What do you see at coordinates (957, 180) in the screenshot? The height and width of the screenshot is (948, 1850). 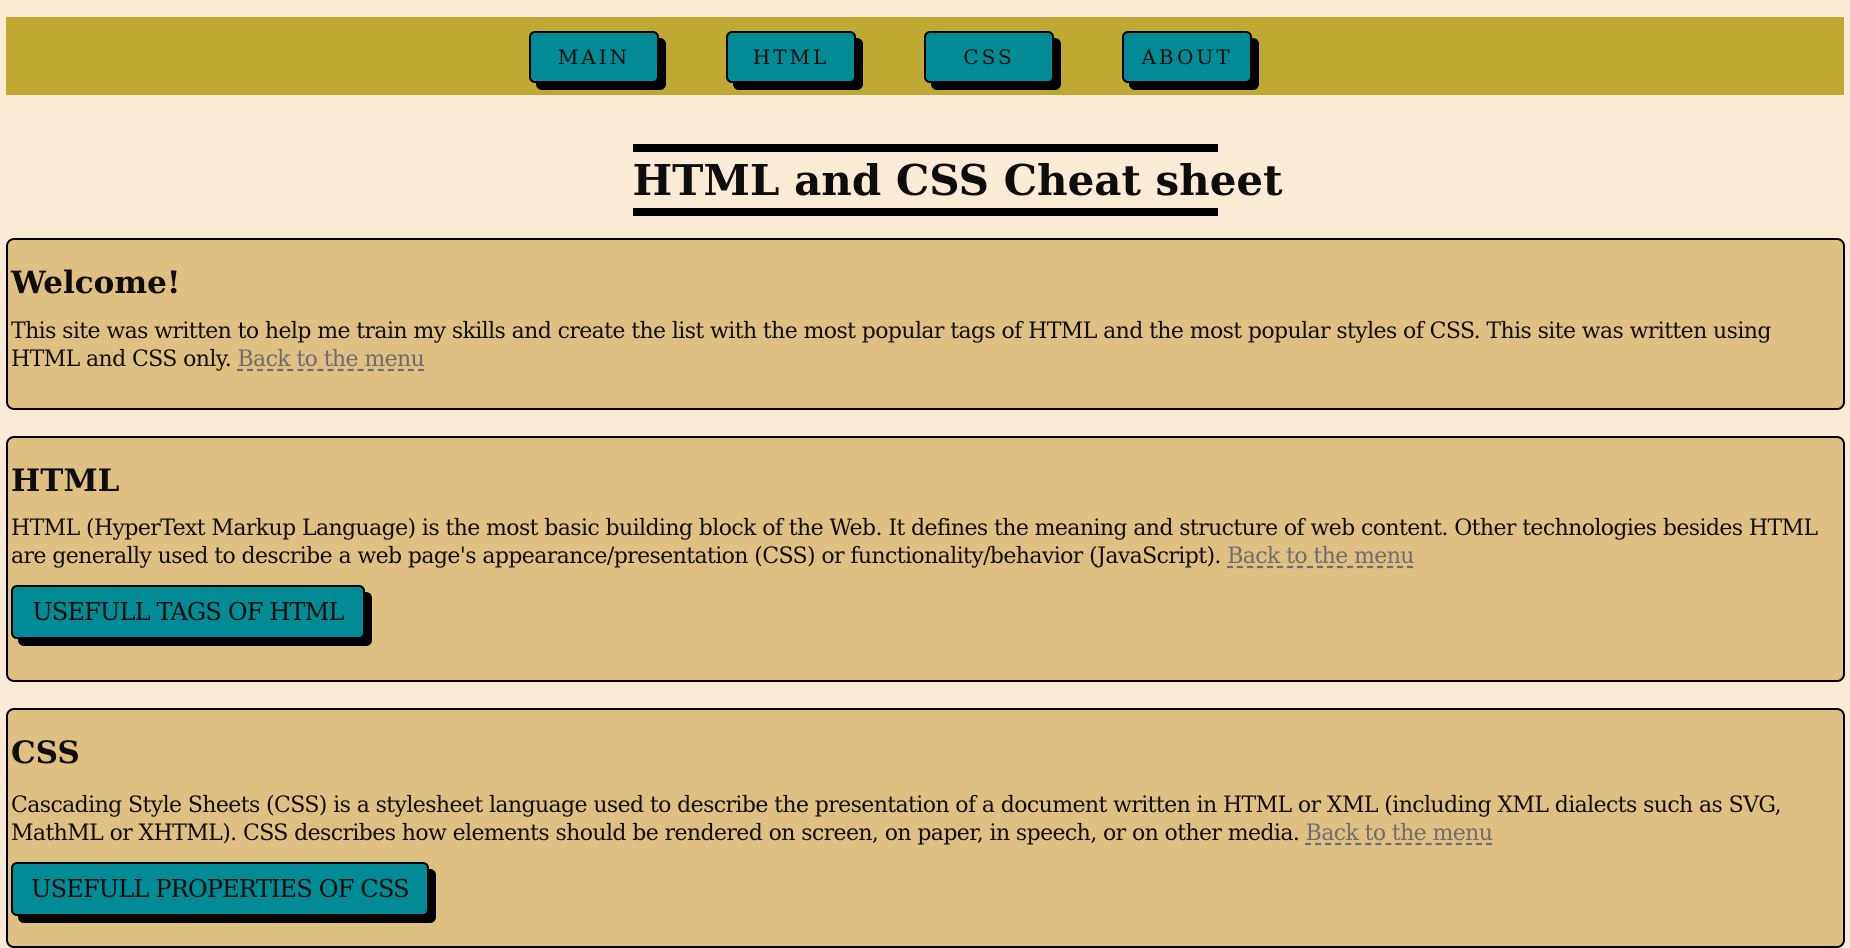 I see `page-title: HTML and CSS Cheat sheet` at bounding box center [957, 180].